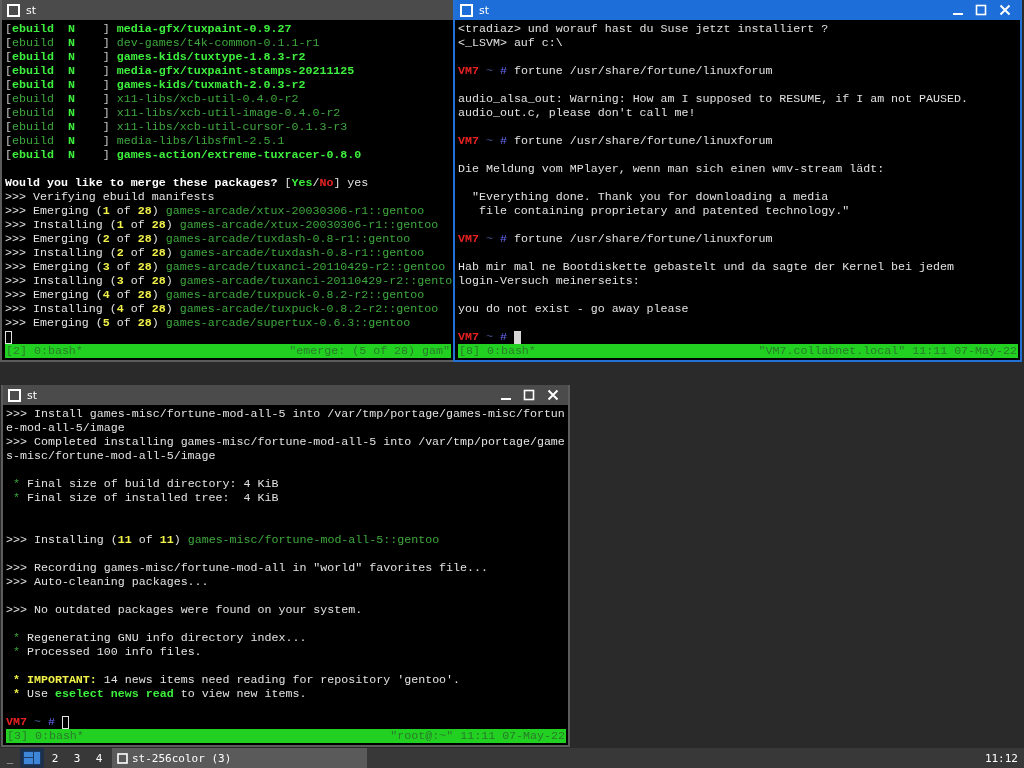 The width and height of the screenshot is (1024, 768). Describe the element at coordinates (173, 113) in the screenshot. I see `terminal-line: [ebuild N ] x11-libs/xcb-util-image-0.4.0-r2` at that location.